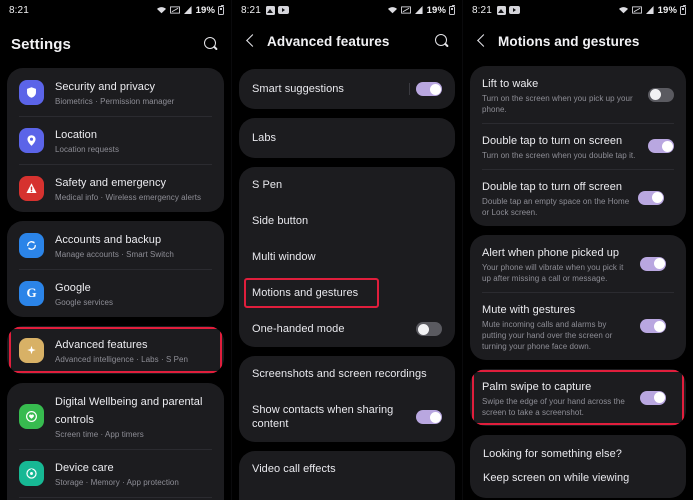 The image size is (693, 500). I want to click on motions-header: Motions and gestures, so click(578, 41).